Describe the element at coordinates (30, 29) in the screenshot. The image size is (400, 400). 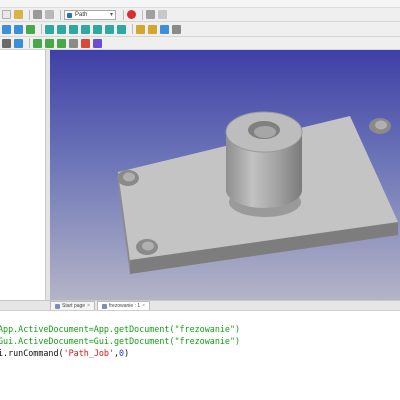
I see `draw-style-icon` at that location.